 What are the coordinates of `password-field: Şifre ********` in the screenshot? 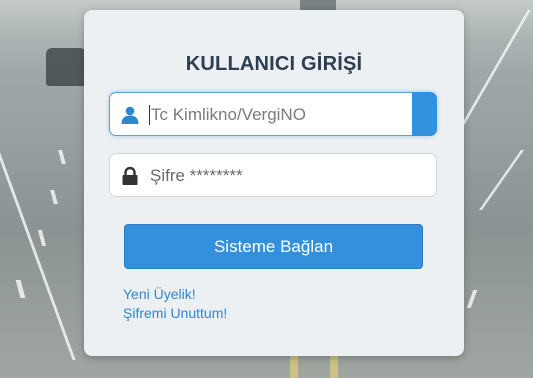 It's located at (273, 175).